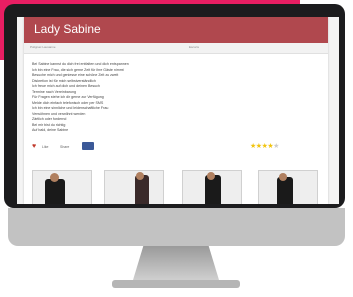  I want to click on share-label: Share, so click(64, 147).